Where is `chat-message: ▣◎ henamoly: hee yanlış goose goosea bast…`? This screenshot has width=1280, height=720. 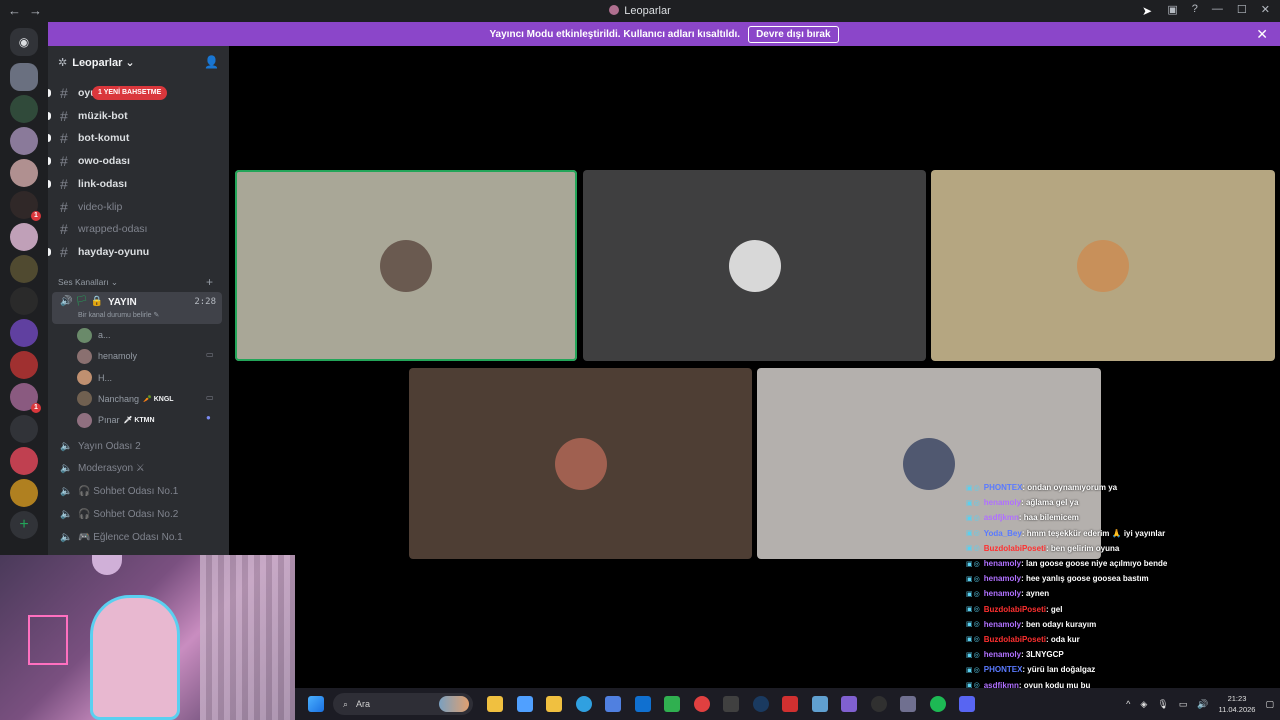 chat-message: ▣◎ henamoly: hee yanlış goose goosea bast… is located at coordinates (1116, 578).